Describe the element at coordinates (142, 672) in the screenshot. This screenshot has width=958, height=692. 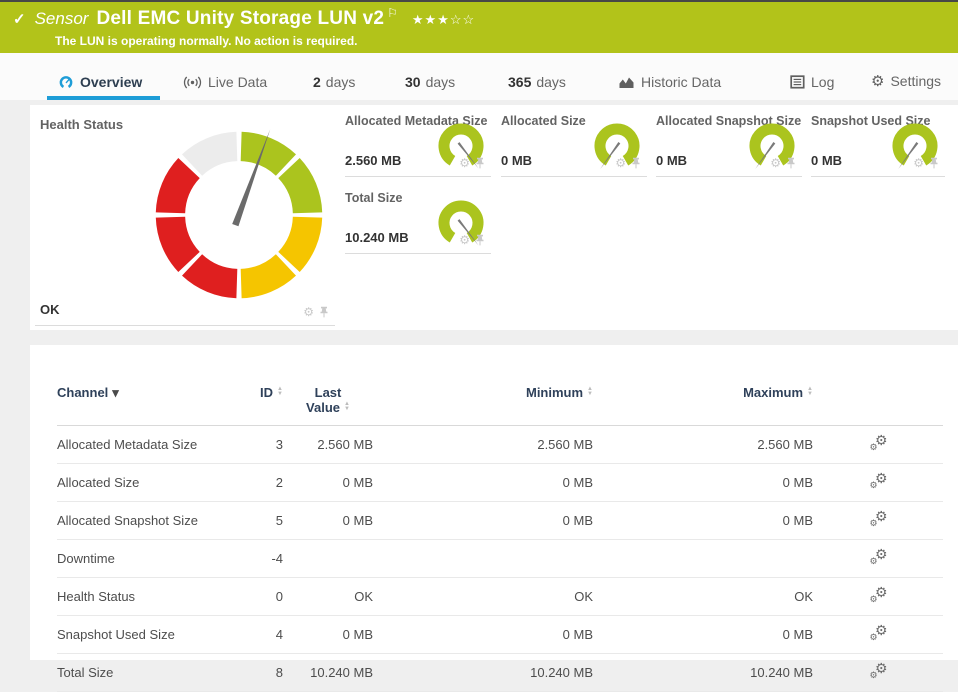
I see `cell-channel: Total Size` at that location.